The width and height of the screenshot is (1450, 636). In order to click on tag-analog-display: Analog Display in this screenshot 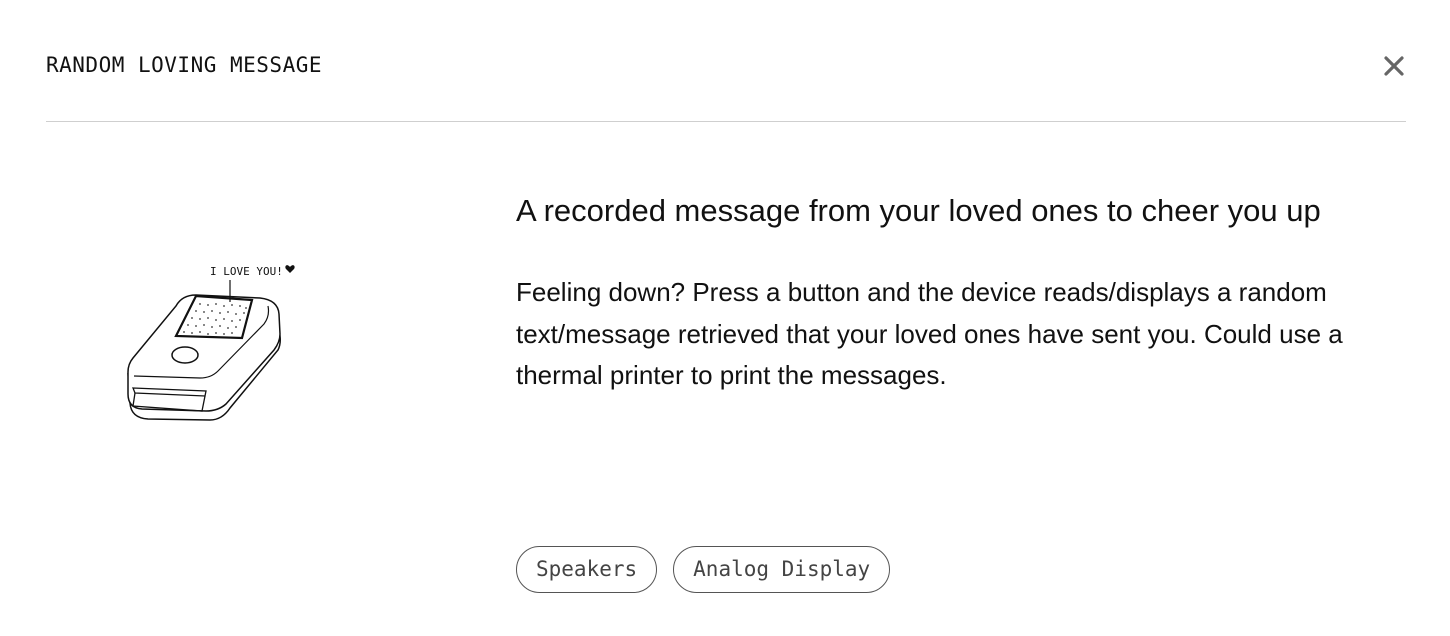, I will do `click(782, 569)`.